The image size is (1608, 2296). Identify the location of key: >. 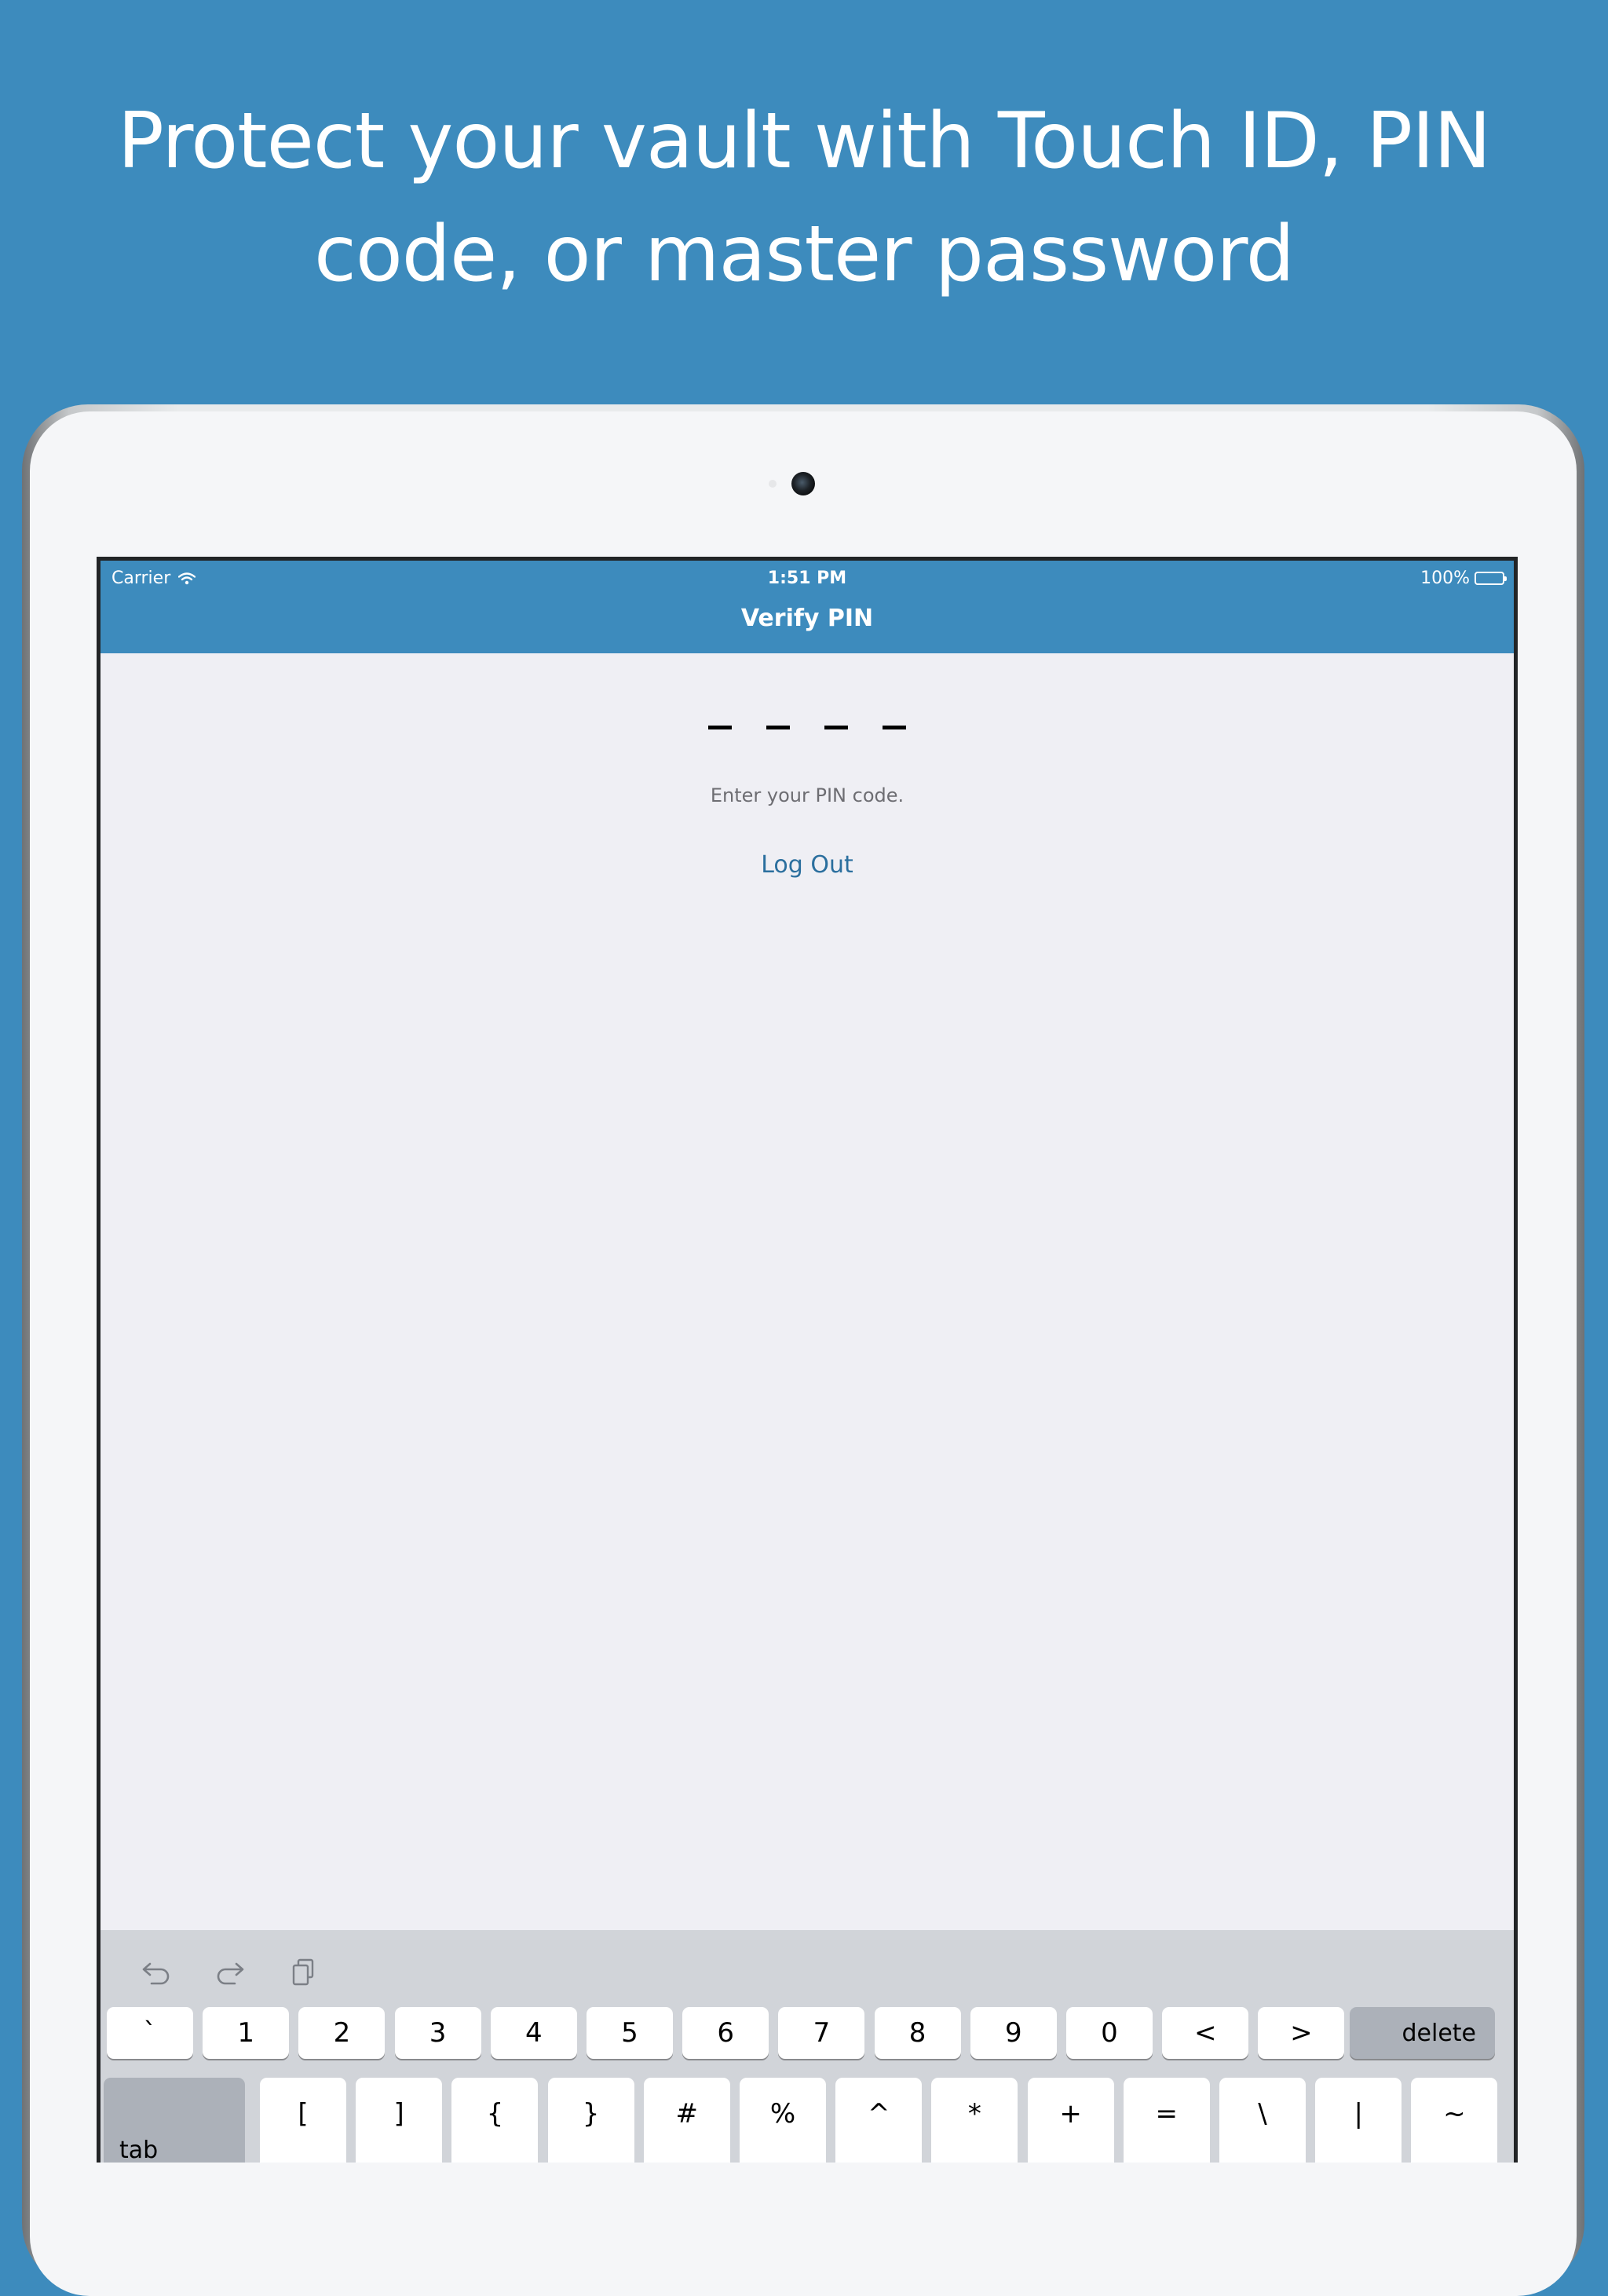
(1301, 2033).